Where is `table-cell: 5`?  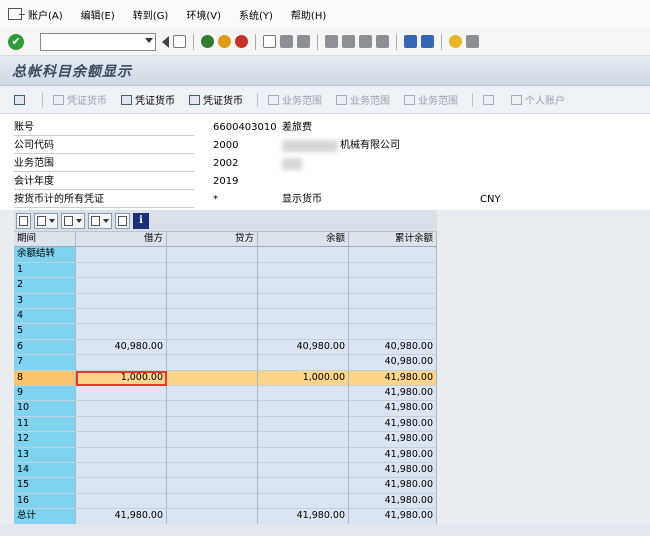 table-cell: 5 is located at coordinates (45, 332).